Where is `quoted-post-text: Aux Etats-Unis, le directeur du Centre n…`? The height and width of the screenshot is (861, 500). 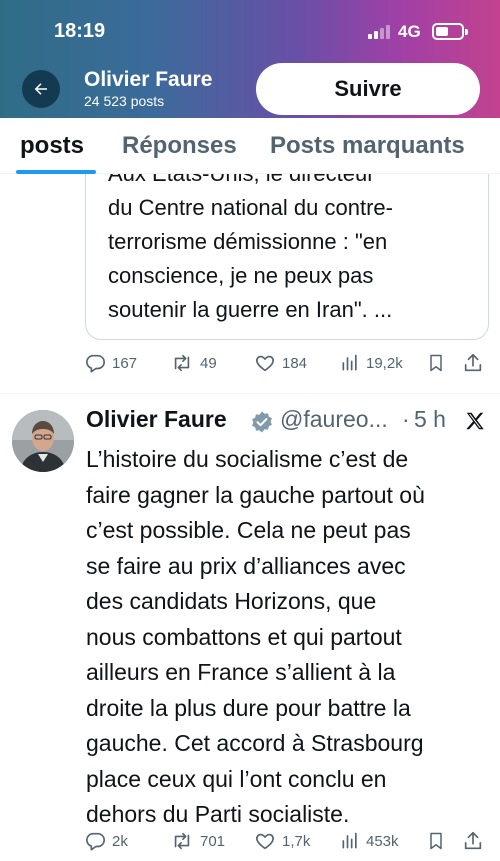 quoted-post-text: Aux Etats-Unis, le directeur du Centre n… is located at coordinates (293, 242).